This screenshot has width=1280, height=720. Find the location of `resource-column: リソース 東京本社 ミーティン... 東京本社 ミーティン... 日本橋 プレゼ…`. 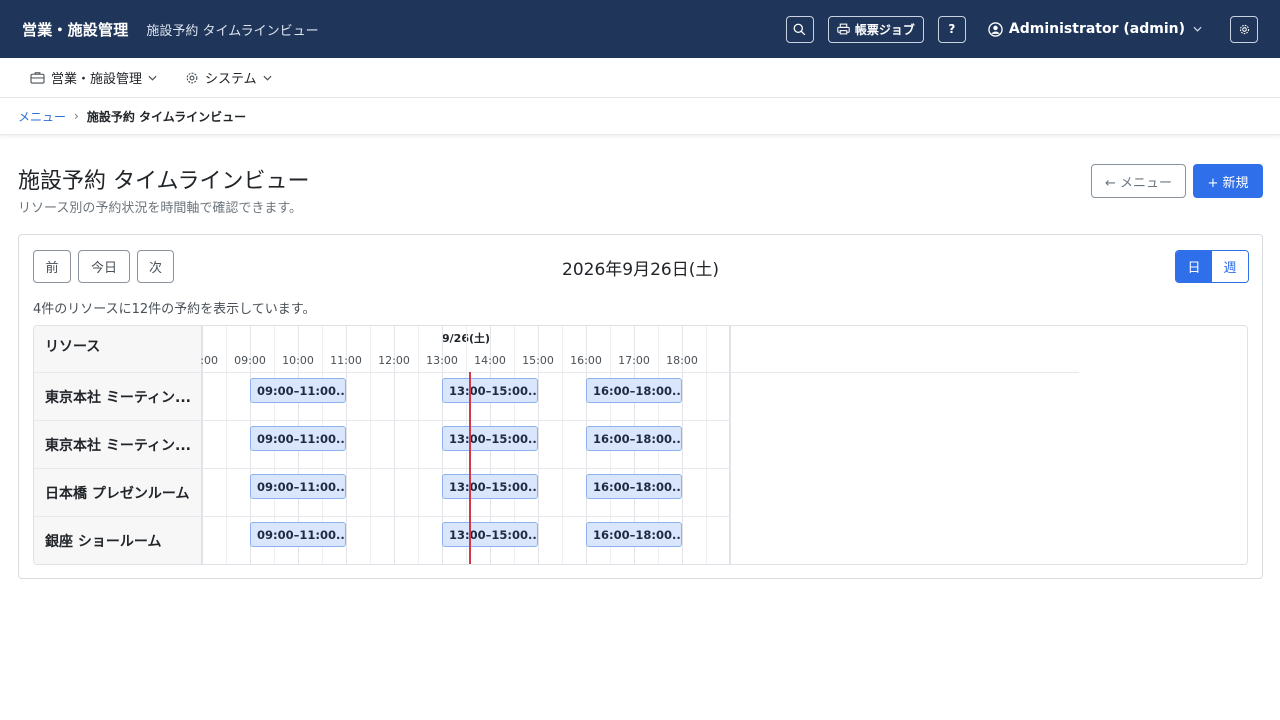

resource-column: リソース 東京本社 ミーティン... 東京本社 ミーティン... 日本橋 プレゼ… is located at coordinates (118, 445).